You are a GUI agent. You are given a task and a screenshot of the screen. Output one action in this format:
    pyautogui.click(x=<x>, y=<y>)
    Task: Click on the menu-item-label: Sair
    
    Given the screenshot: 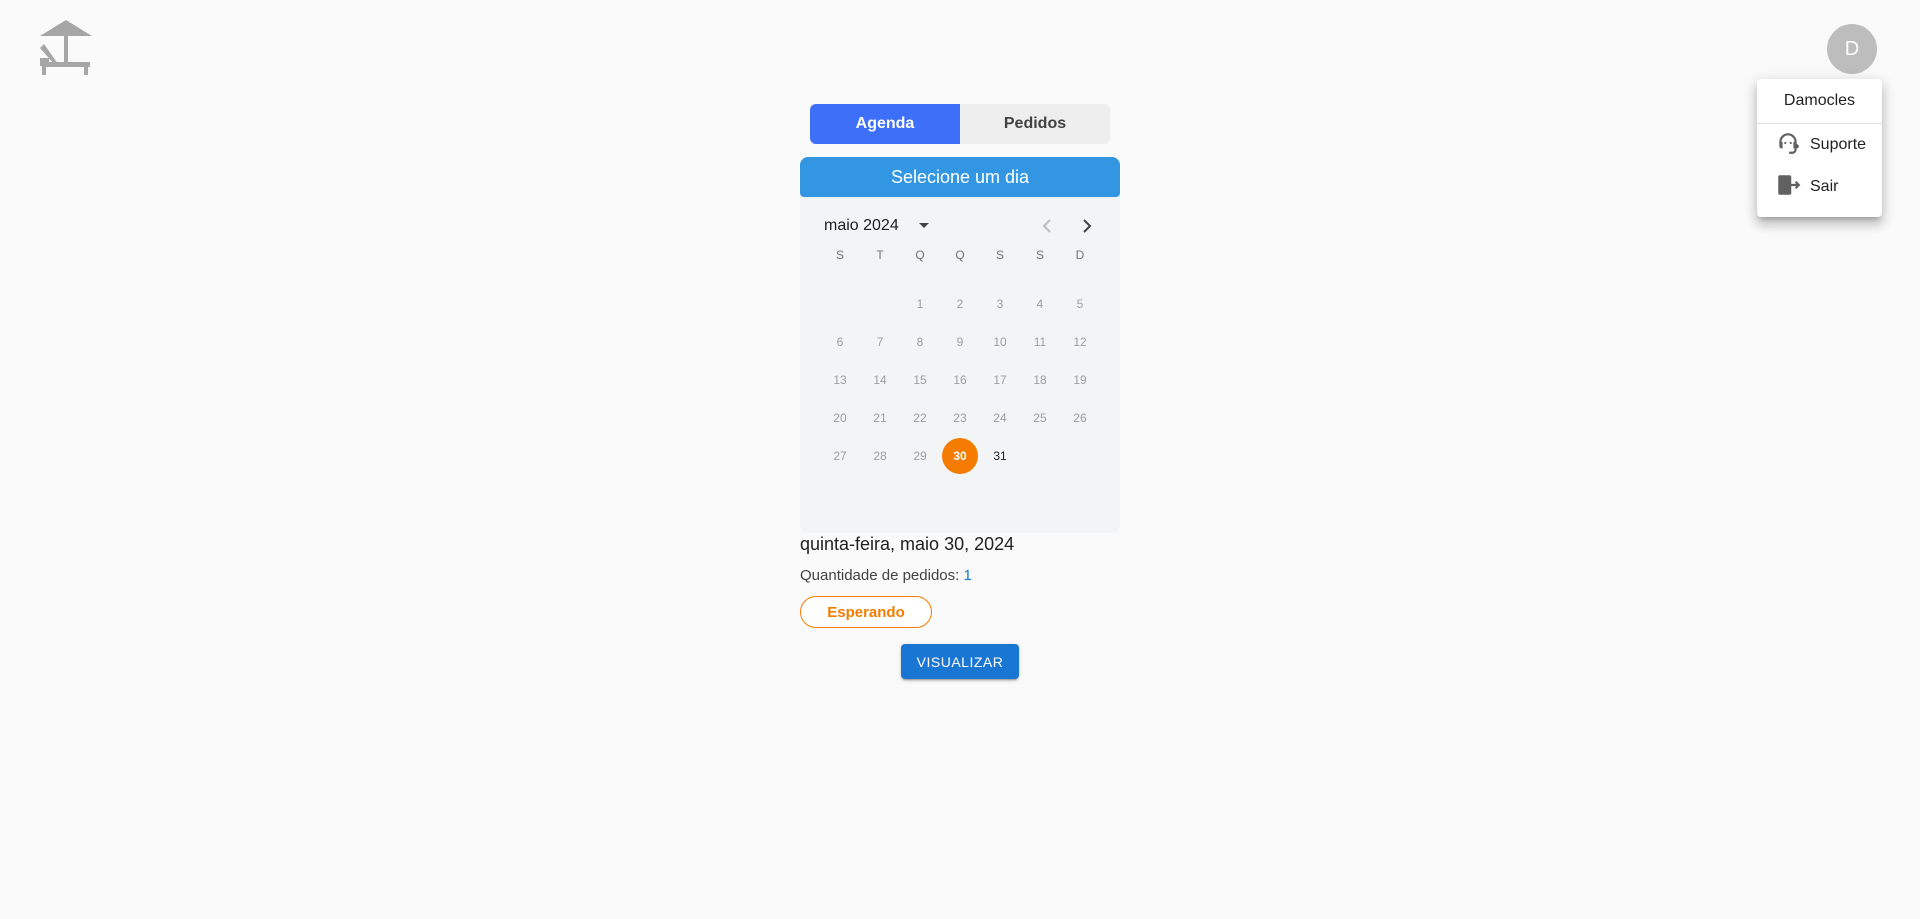 What is the action you would take?
    pyautogui.click(x=1824, y=186)
    